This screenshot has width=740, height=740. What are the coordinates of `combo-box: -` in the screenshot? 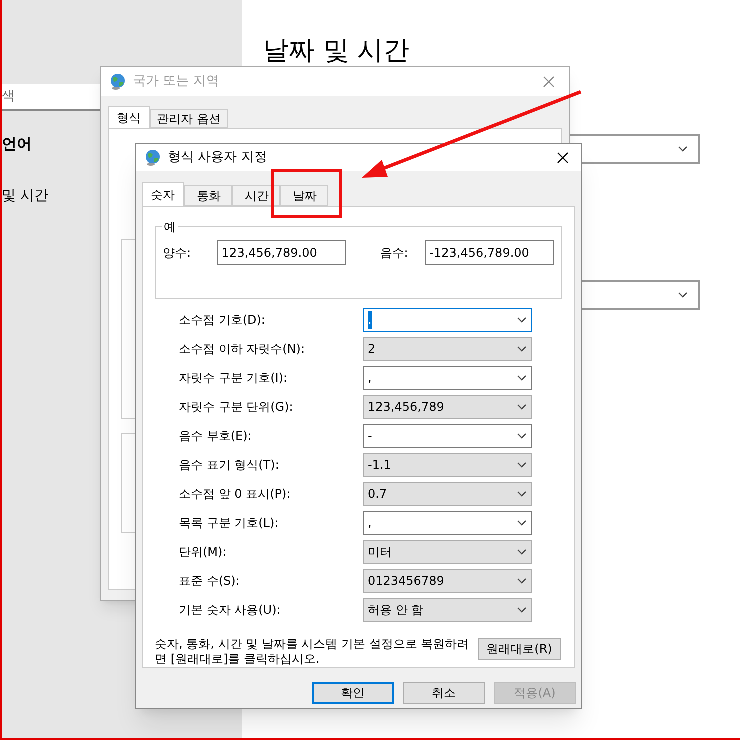 It's located at (447, 436).